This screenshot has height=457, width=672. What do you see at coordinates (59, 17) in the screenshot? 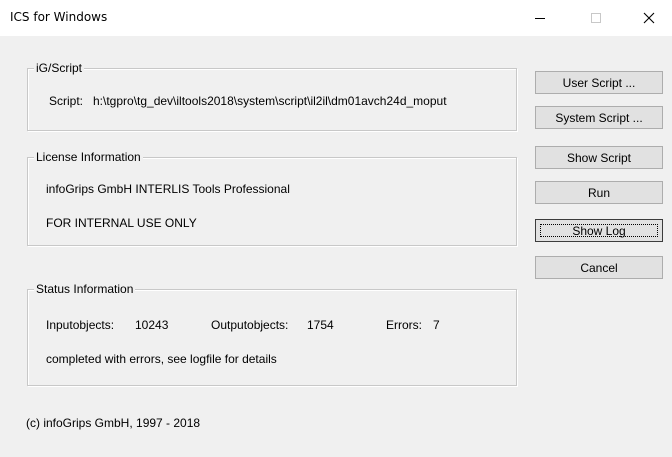
I see `window-title: ICS for Windows` at bounding box center [59, 17].